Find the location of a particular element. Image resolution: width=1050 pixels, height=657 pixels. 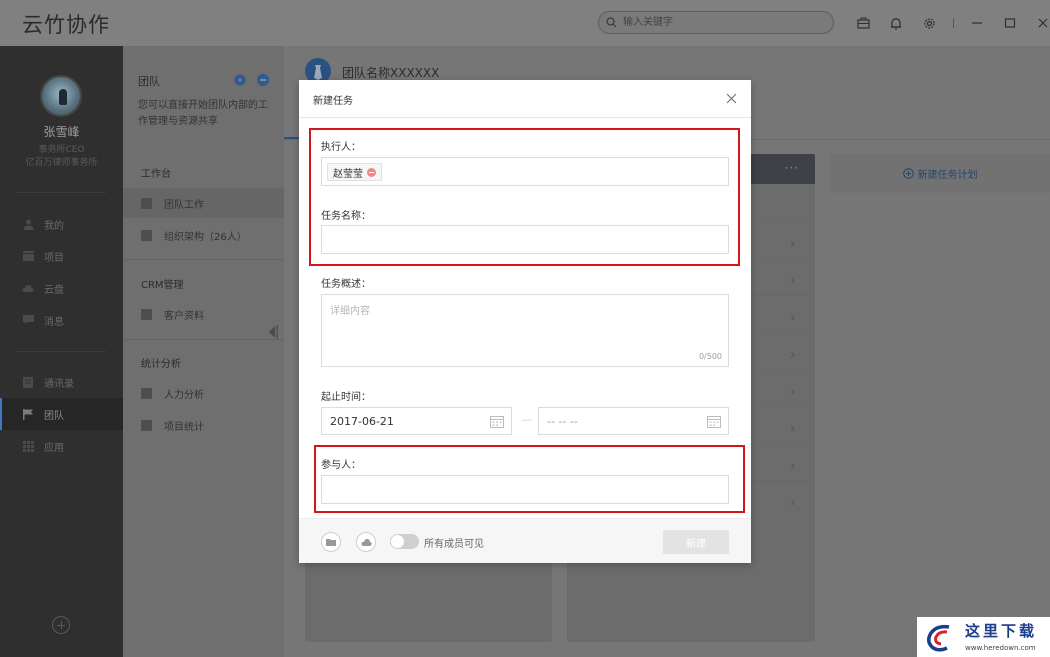

task-name-input is located at coordinates (525, 239).